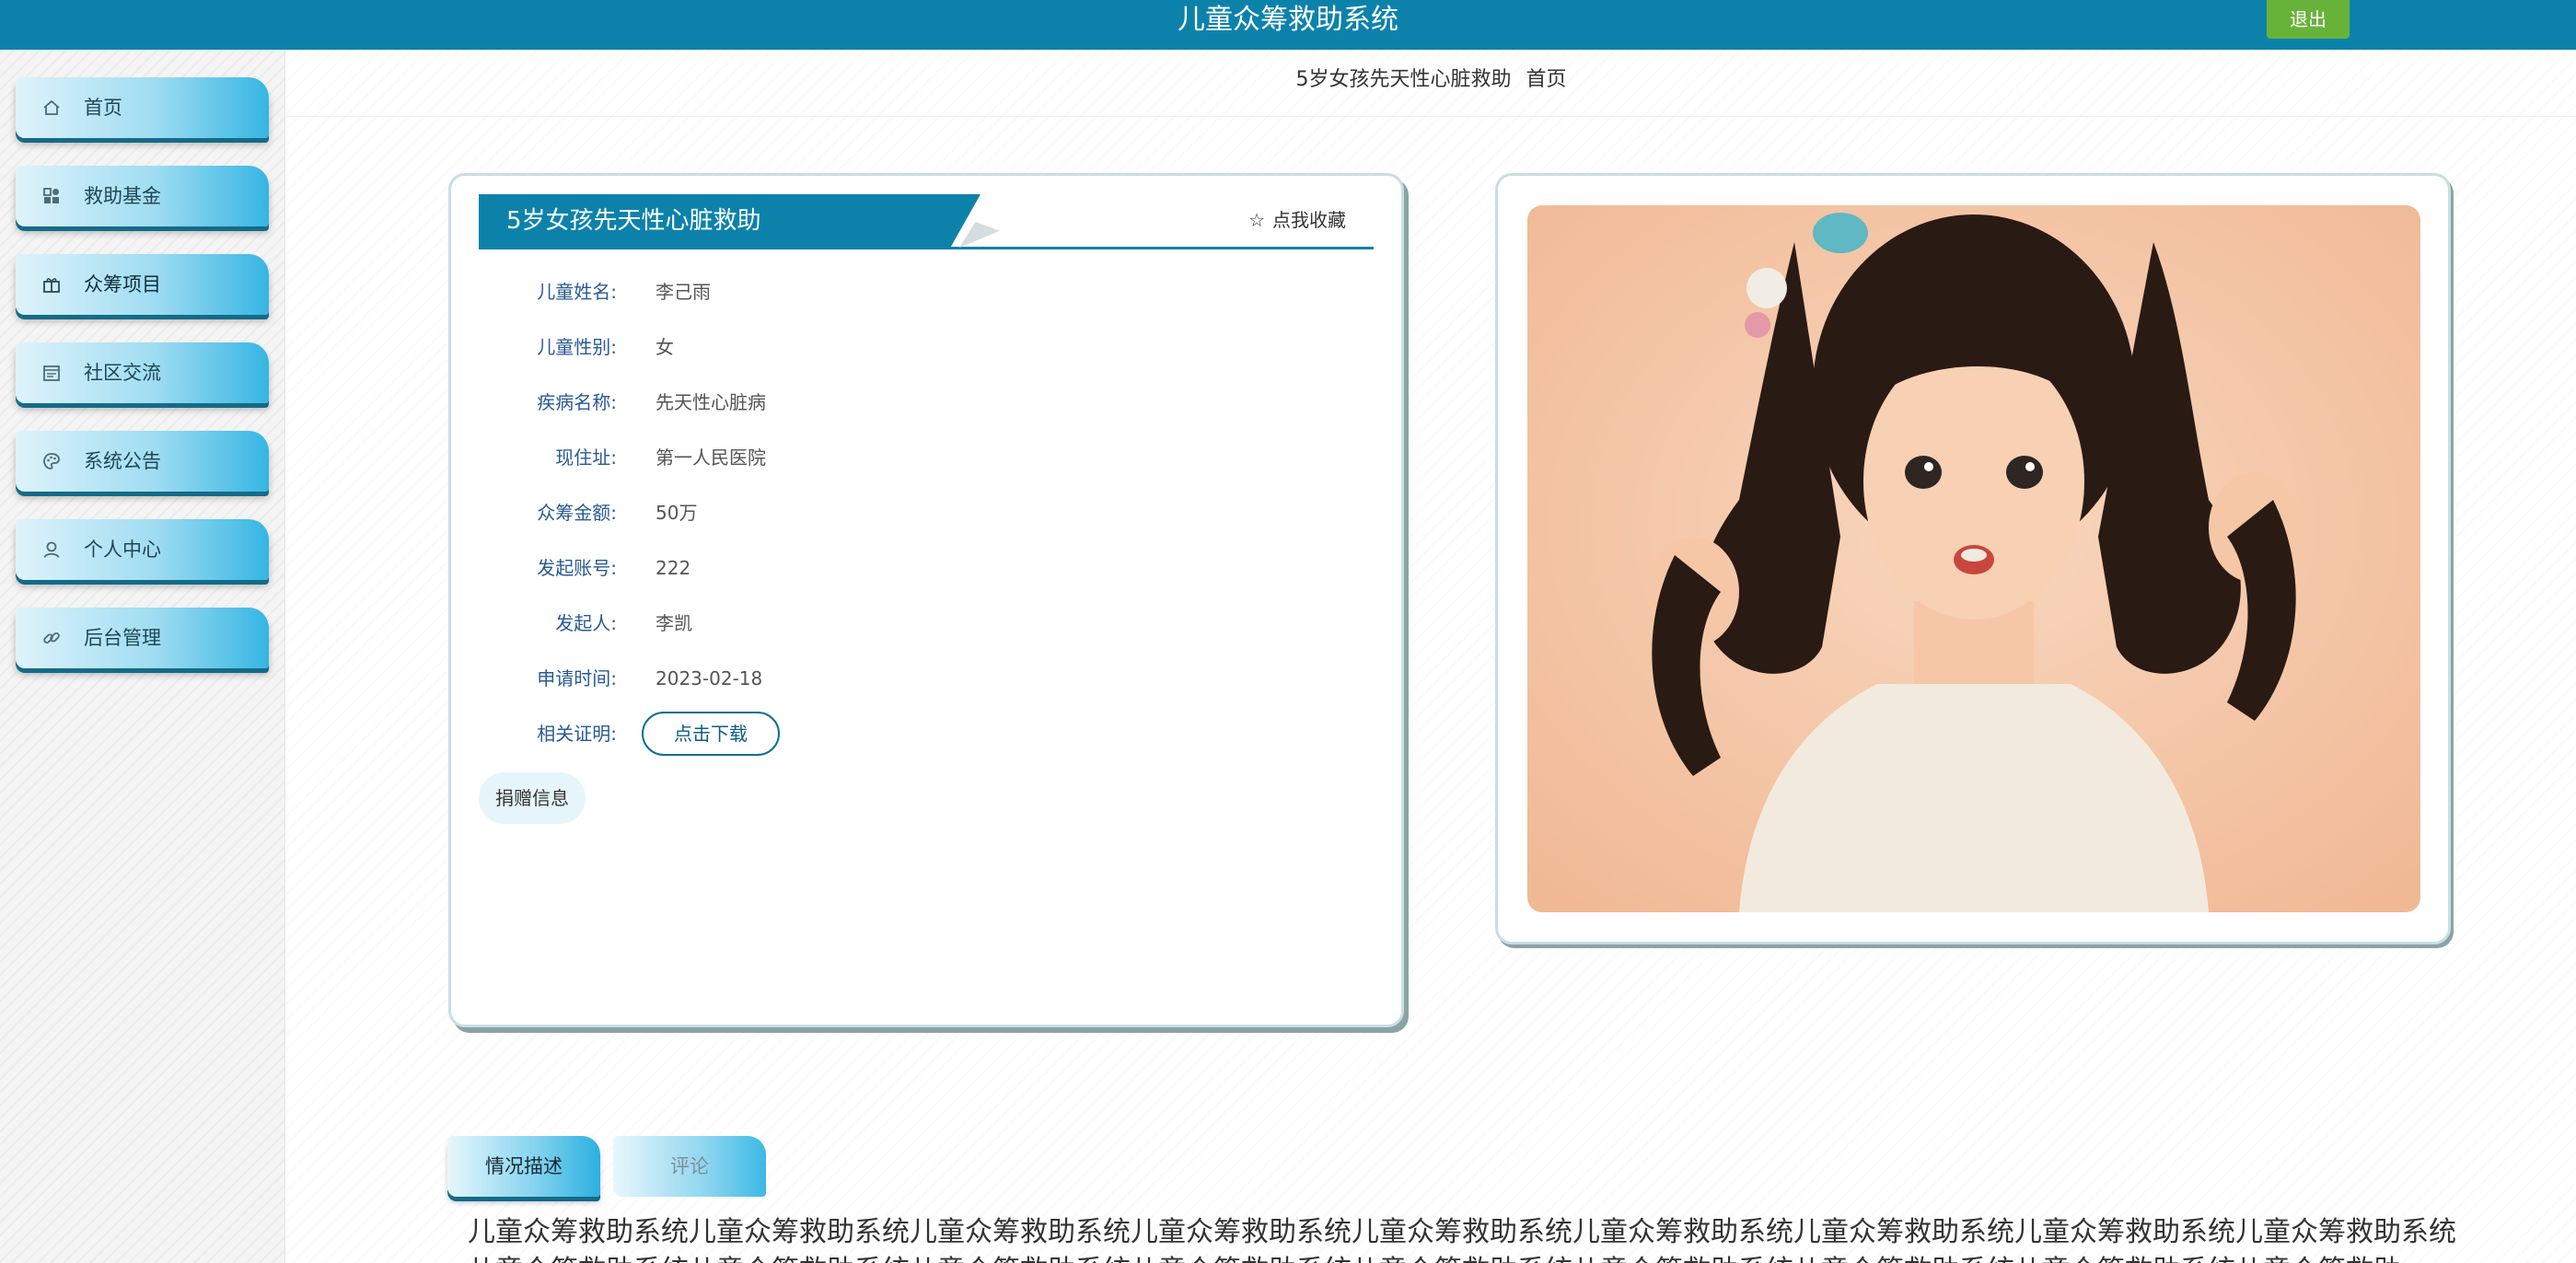 Image resolution: width=2576 pixels, height=1263 pixels. What do you see at coordinates (911, 678) in the screenshot?
I see `field-row: 申请时间: 2023-02-18` at bounding box center [911, 678].